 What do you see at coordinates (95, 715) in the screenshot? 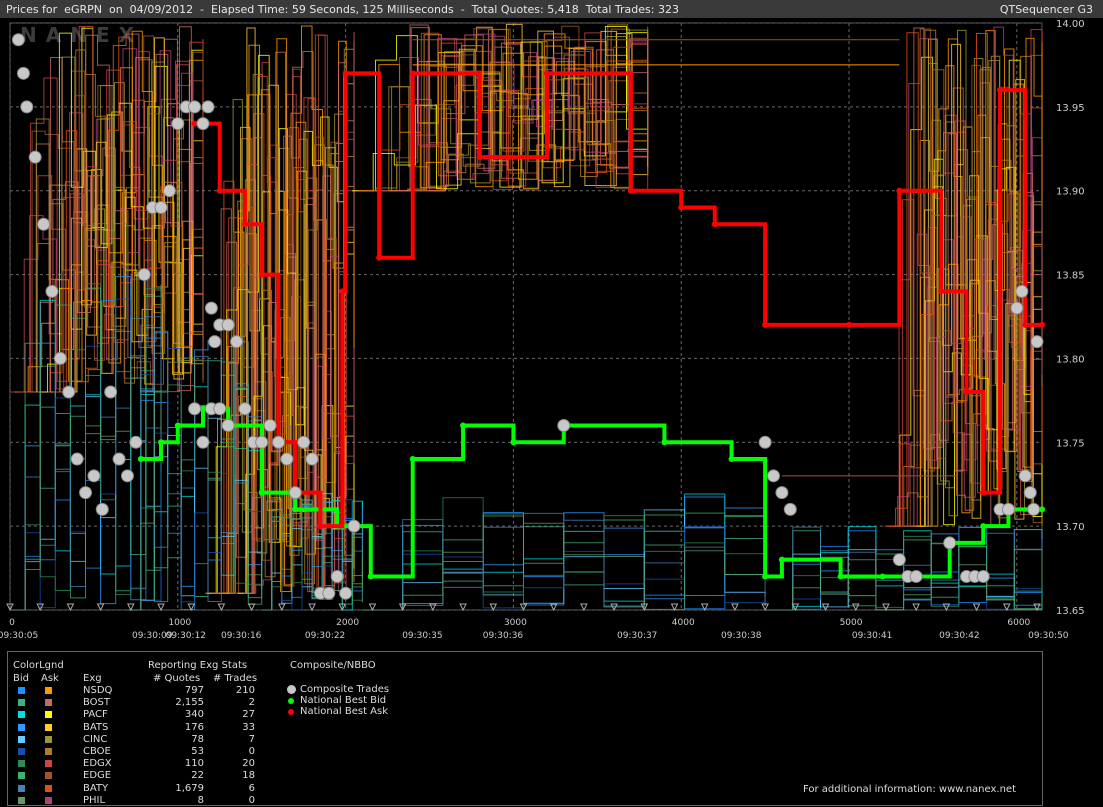
I see `exchange-name: PACF` at bounding box center [95, 715].